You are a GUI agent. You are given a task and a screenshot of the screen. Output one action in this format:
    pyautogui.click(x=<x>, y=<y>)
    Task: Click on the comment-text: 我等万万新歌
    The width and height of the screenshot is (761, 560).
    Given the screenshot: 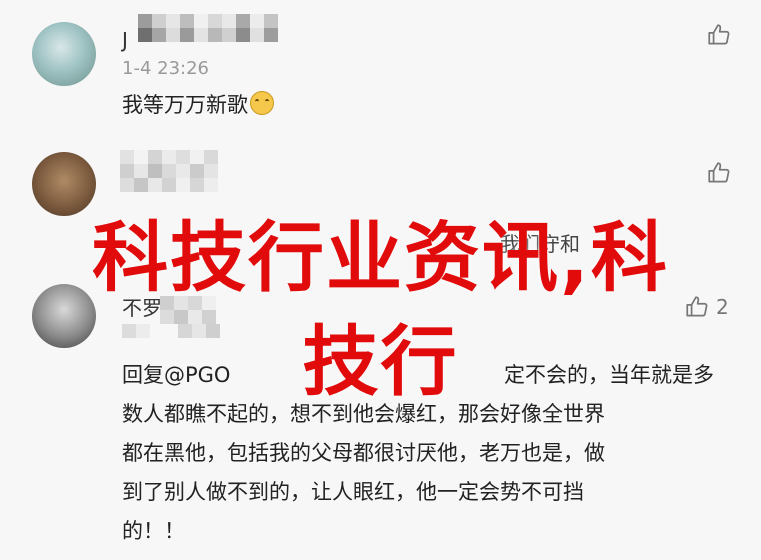 What is the action you would take?
    pyautogui.click(x=198, y=105)
    